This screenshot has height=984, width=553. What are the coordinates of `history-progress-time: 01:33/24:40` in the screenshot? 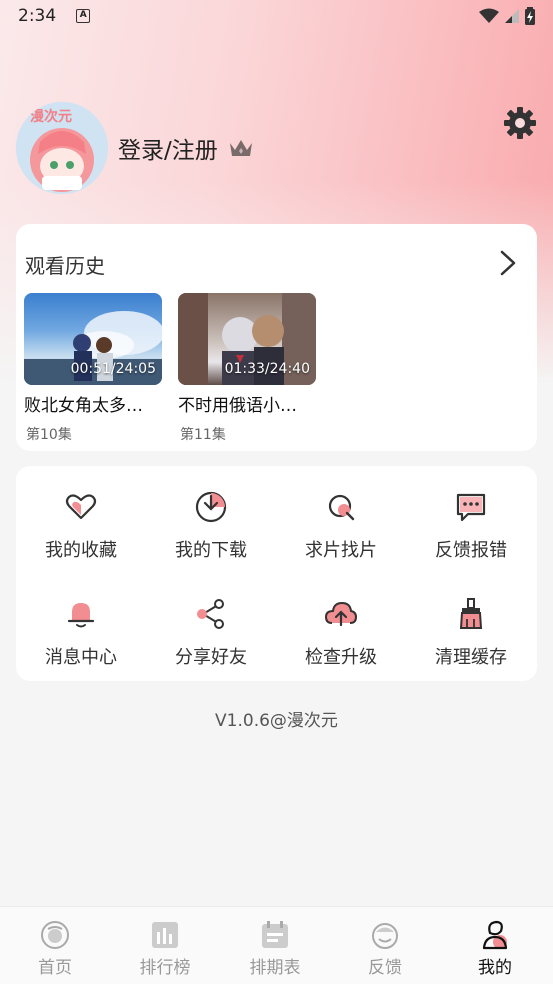 It's located at (267, 369).